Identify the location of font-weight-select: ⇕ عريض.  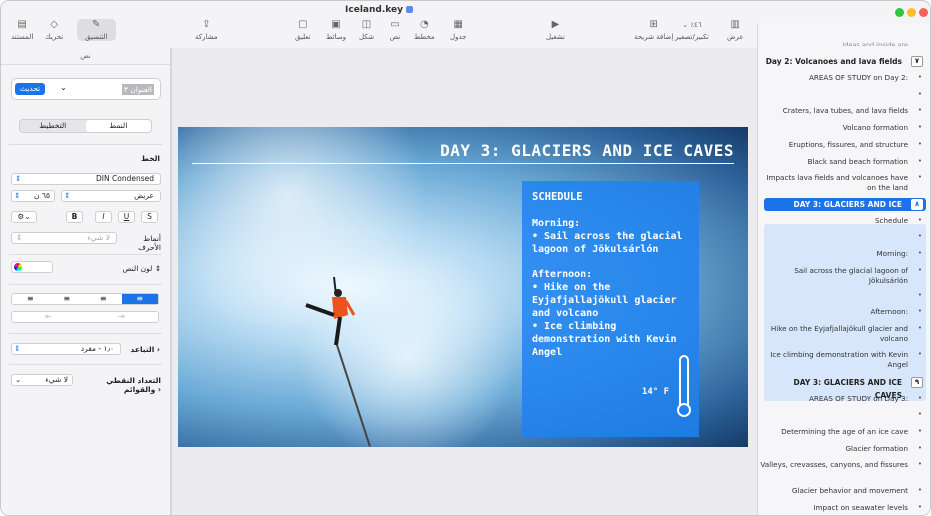
(111, 196).